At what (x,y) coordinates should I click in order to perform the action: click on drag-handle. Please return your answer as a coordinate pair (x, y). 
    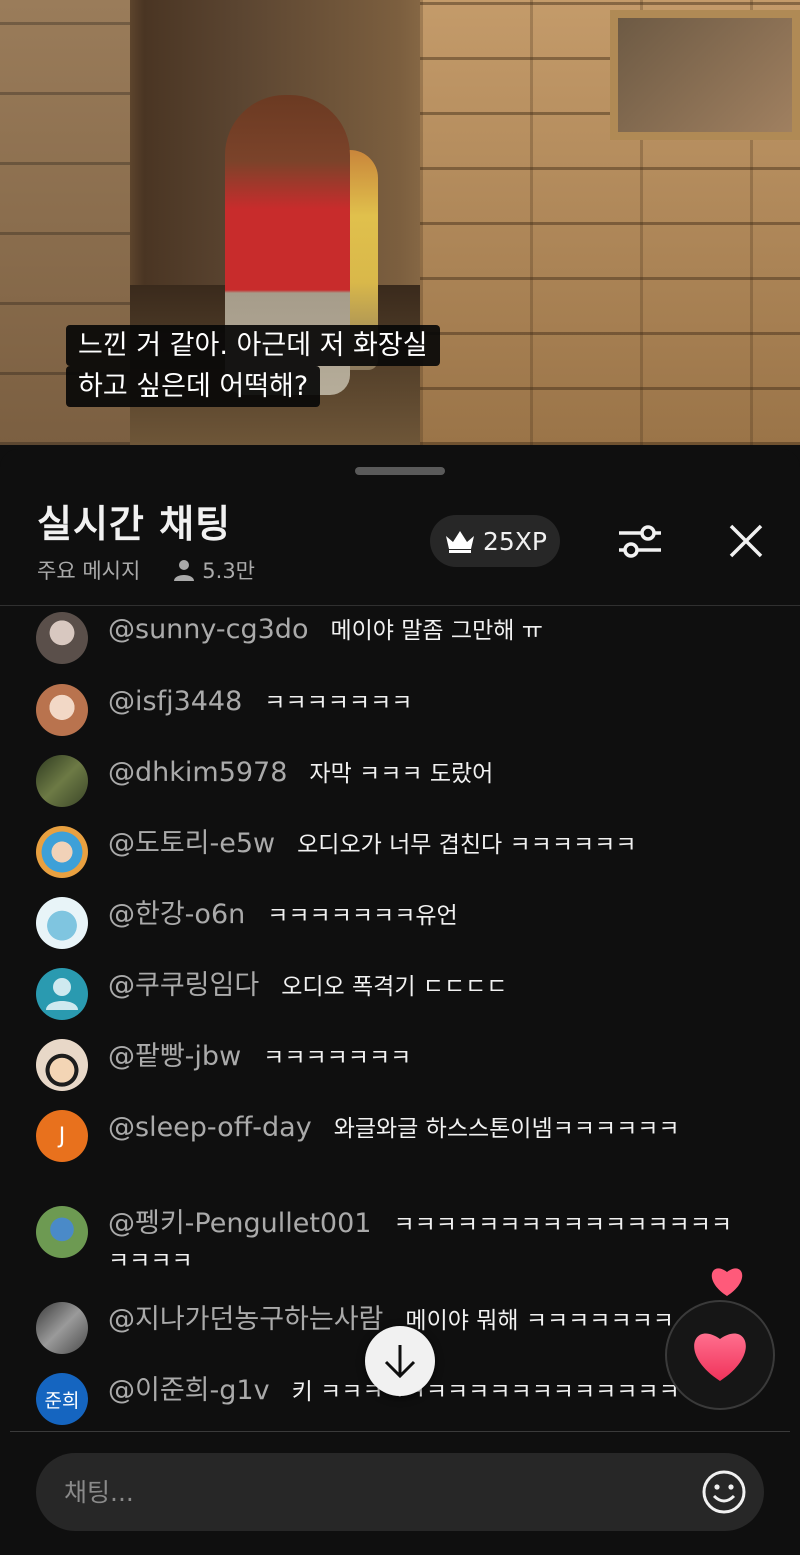
    Looking at the image, I should click on (400, 471).